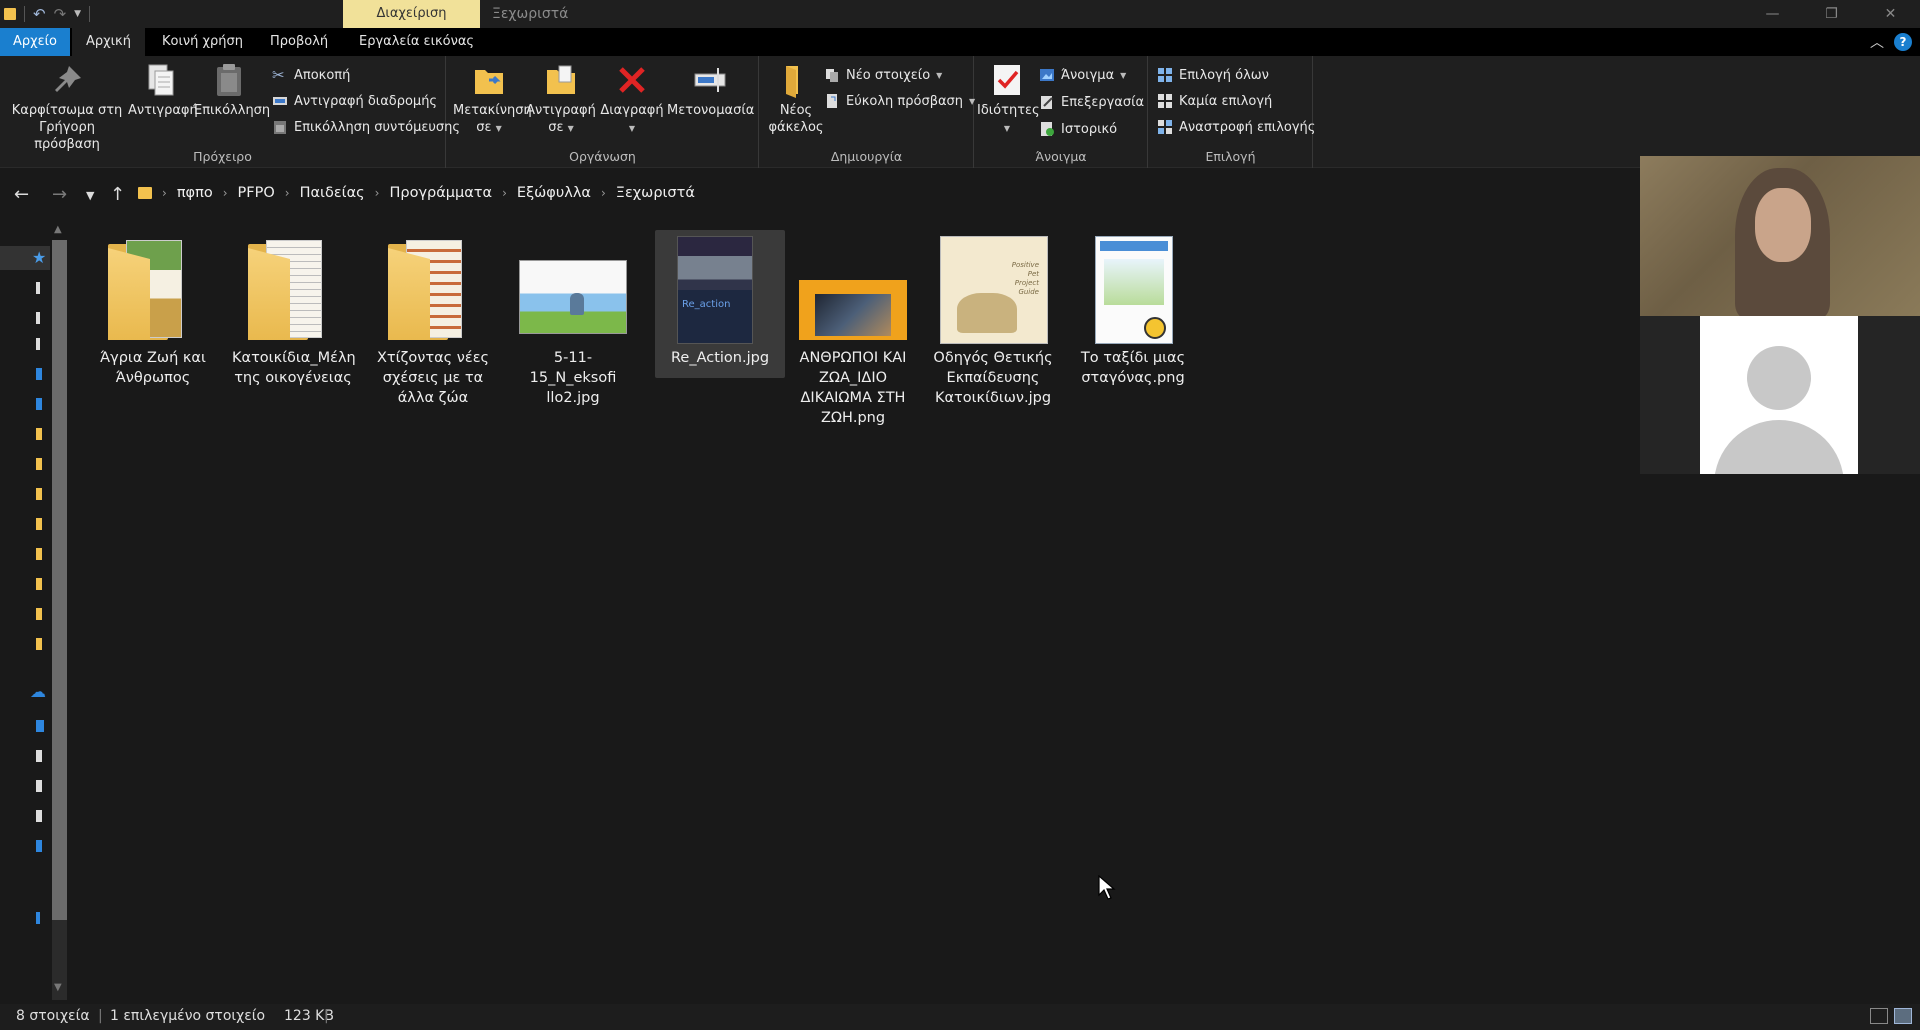 The height and width of the screenshot is (1030, 1920). I want to click on divider, so click(90, 14).